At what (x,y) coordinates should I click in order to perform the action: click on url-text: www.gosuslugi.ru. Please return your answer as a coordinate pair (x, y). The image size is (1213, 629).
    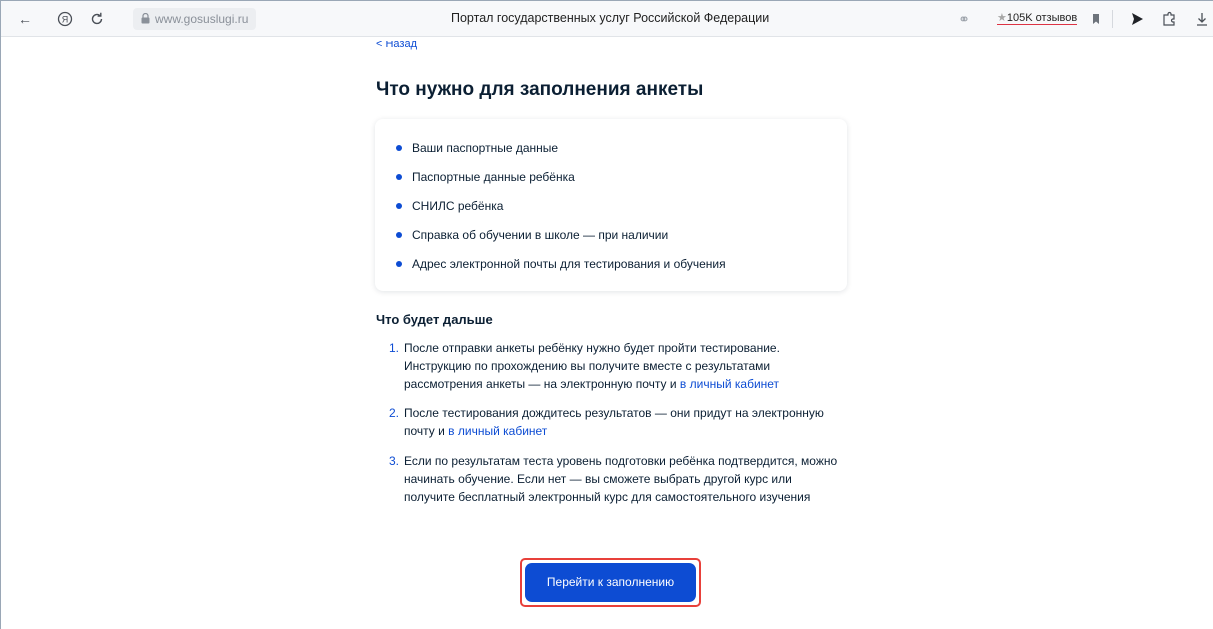
    Looking at the image, I should click on (202, 19).